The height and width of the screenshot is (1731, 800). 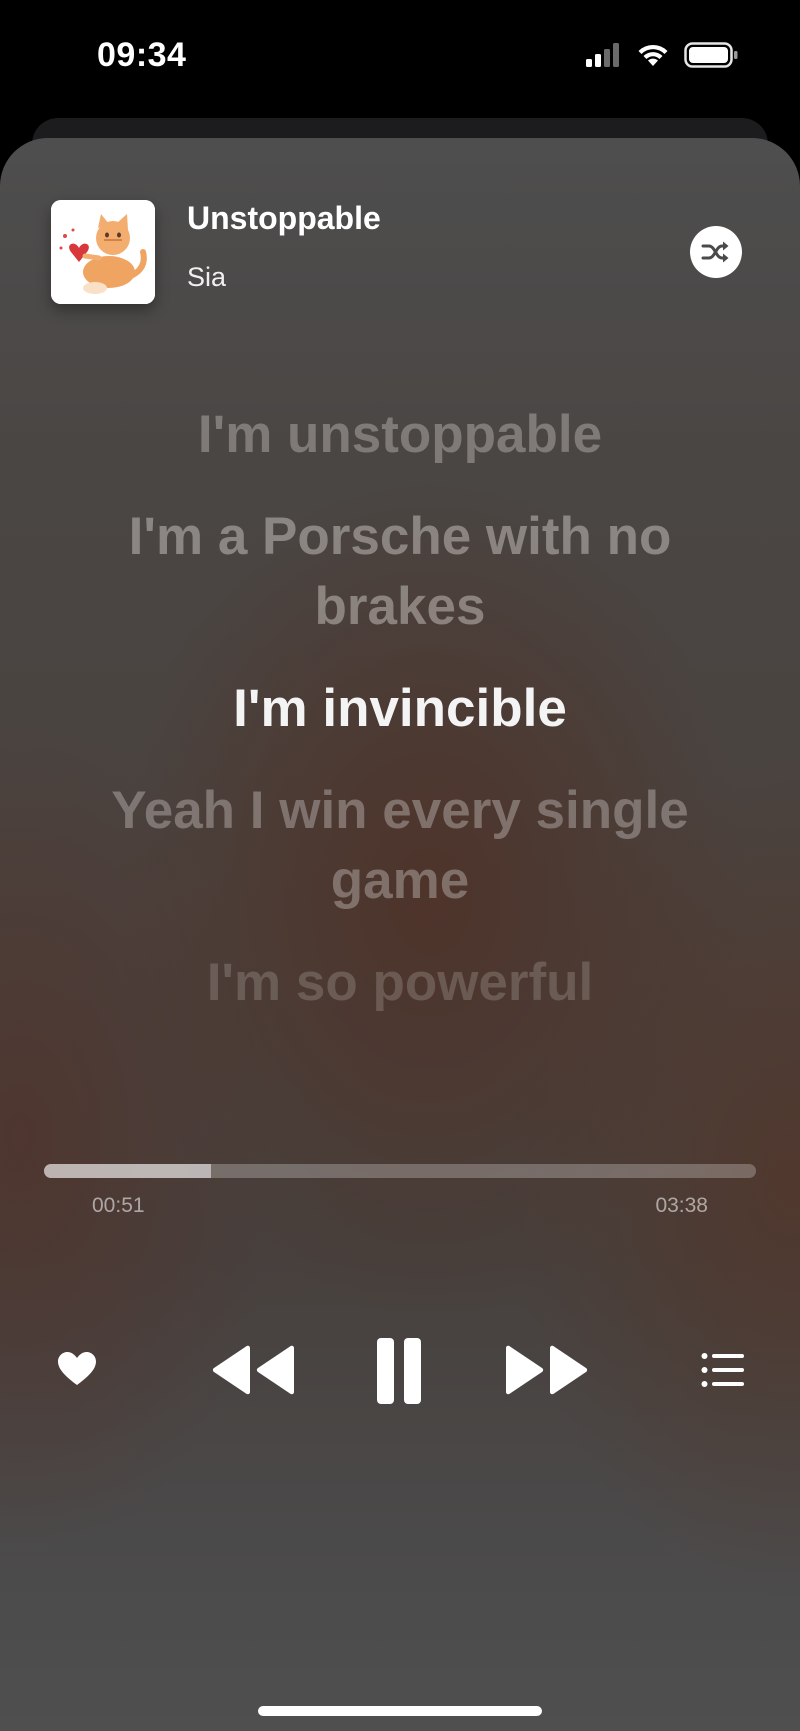 I want to click on queue-list-icon, so click(x=722, y=1370).